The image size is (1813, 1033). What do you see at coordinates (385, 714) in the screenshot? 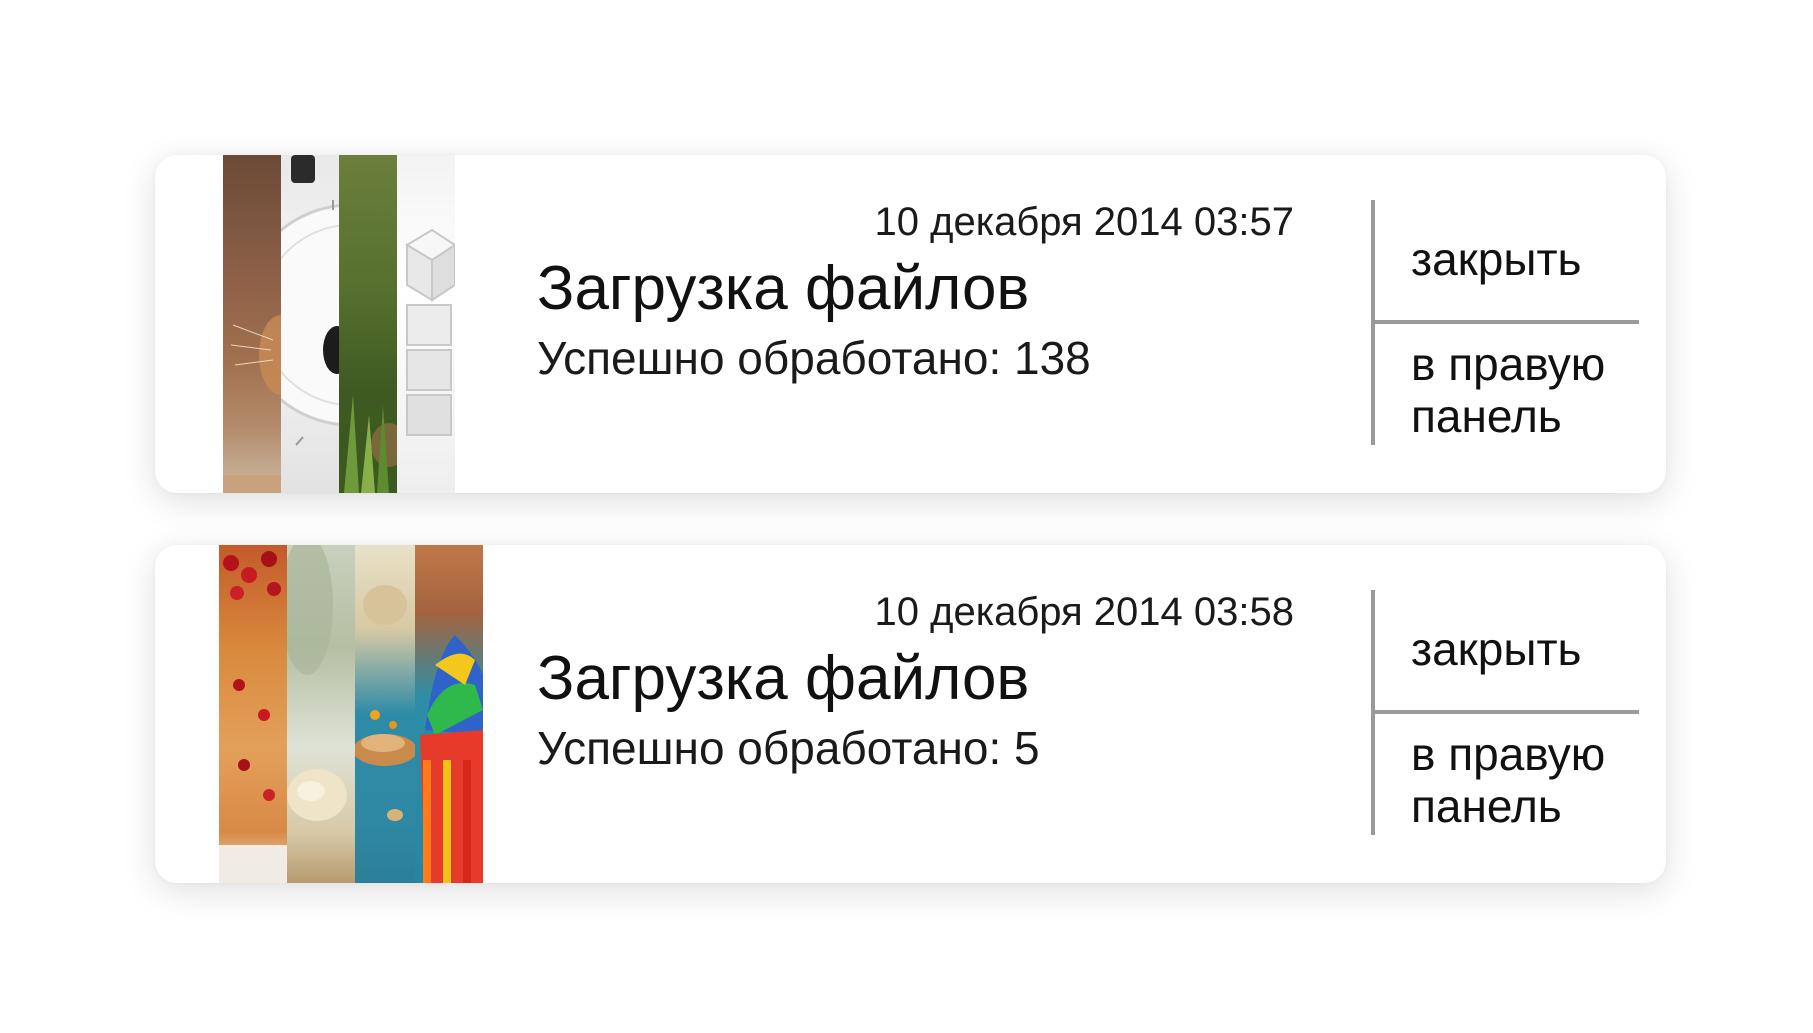
I see `thumbnail-toast` at bounding box center [385, 714].